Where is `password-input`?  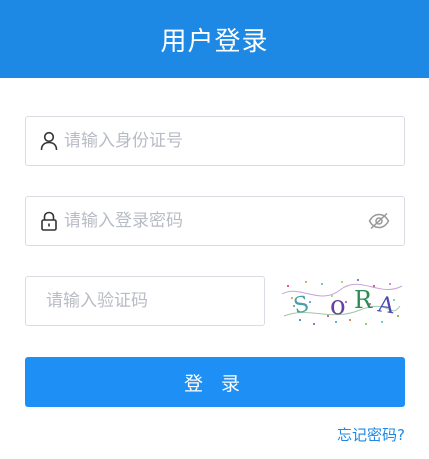
password-input is located at coordinates (216, 221).